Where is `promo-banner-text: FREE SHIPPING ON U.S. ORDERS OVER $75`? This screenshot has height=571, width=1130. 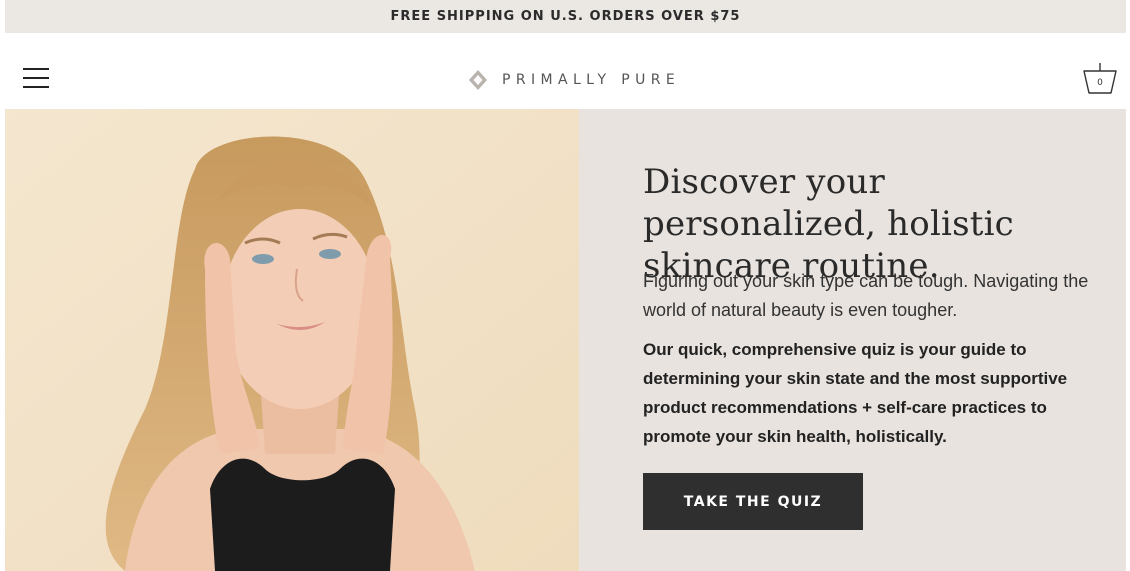 promo-banner-text: FREE SHIPPING ON U.S. ORDERS OVER $75 is located at coordinates (565, 16).